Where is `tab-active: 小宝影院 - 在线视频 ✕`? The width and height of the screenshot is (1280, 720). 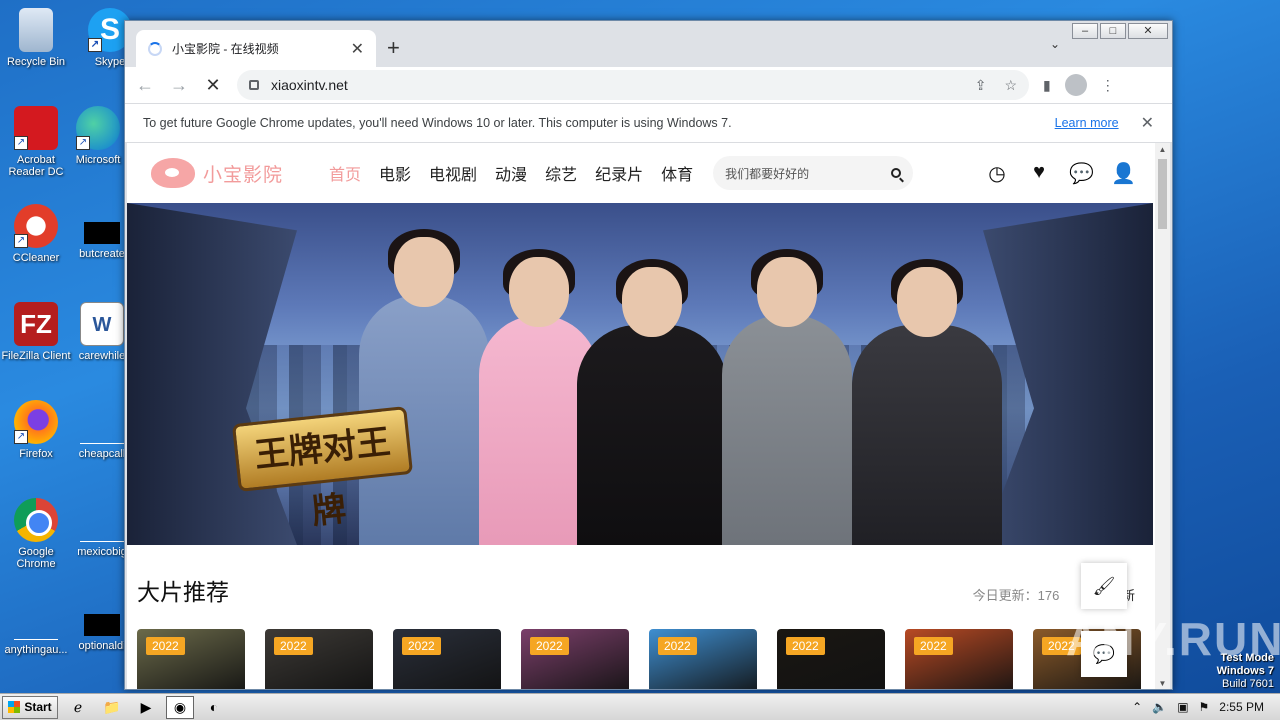 tab-active: 小宝影院 - 在线视频 ✕ is located at coordinates (256, 48).